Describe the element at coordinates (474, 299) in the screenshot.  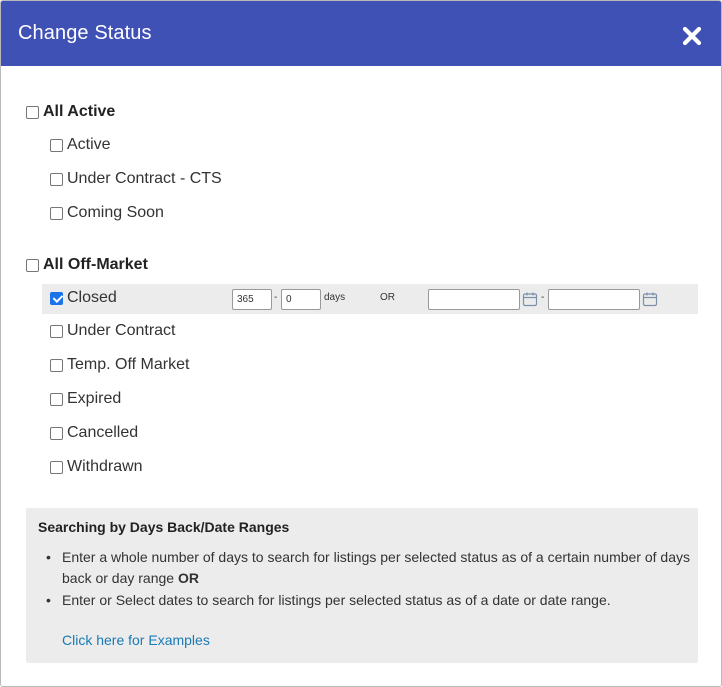
I see `date-from-input` at that location.